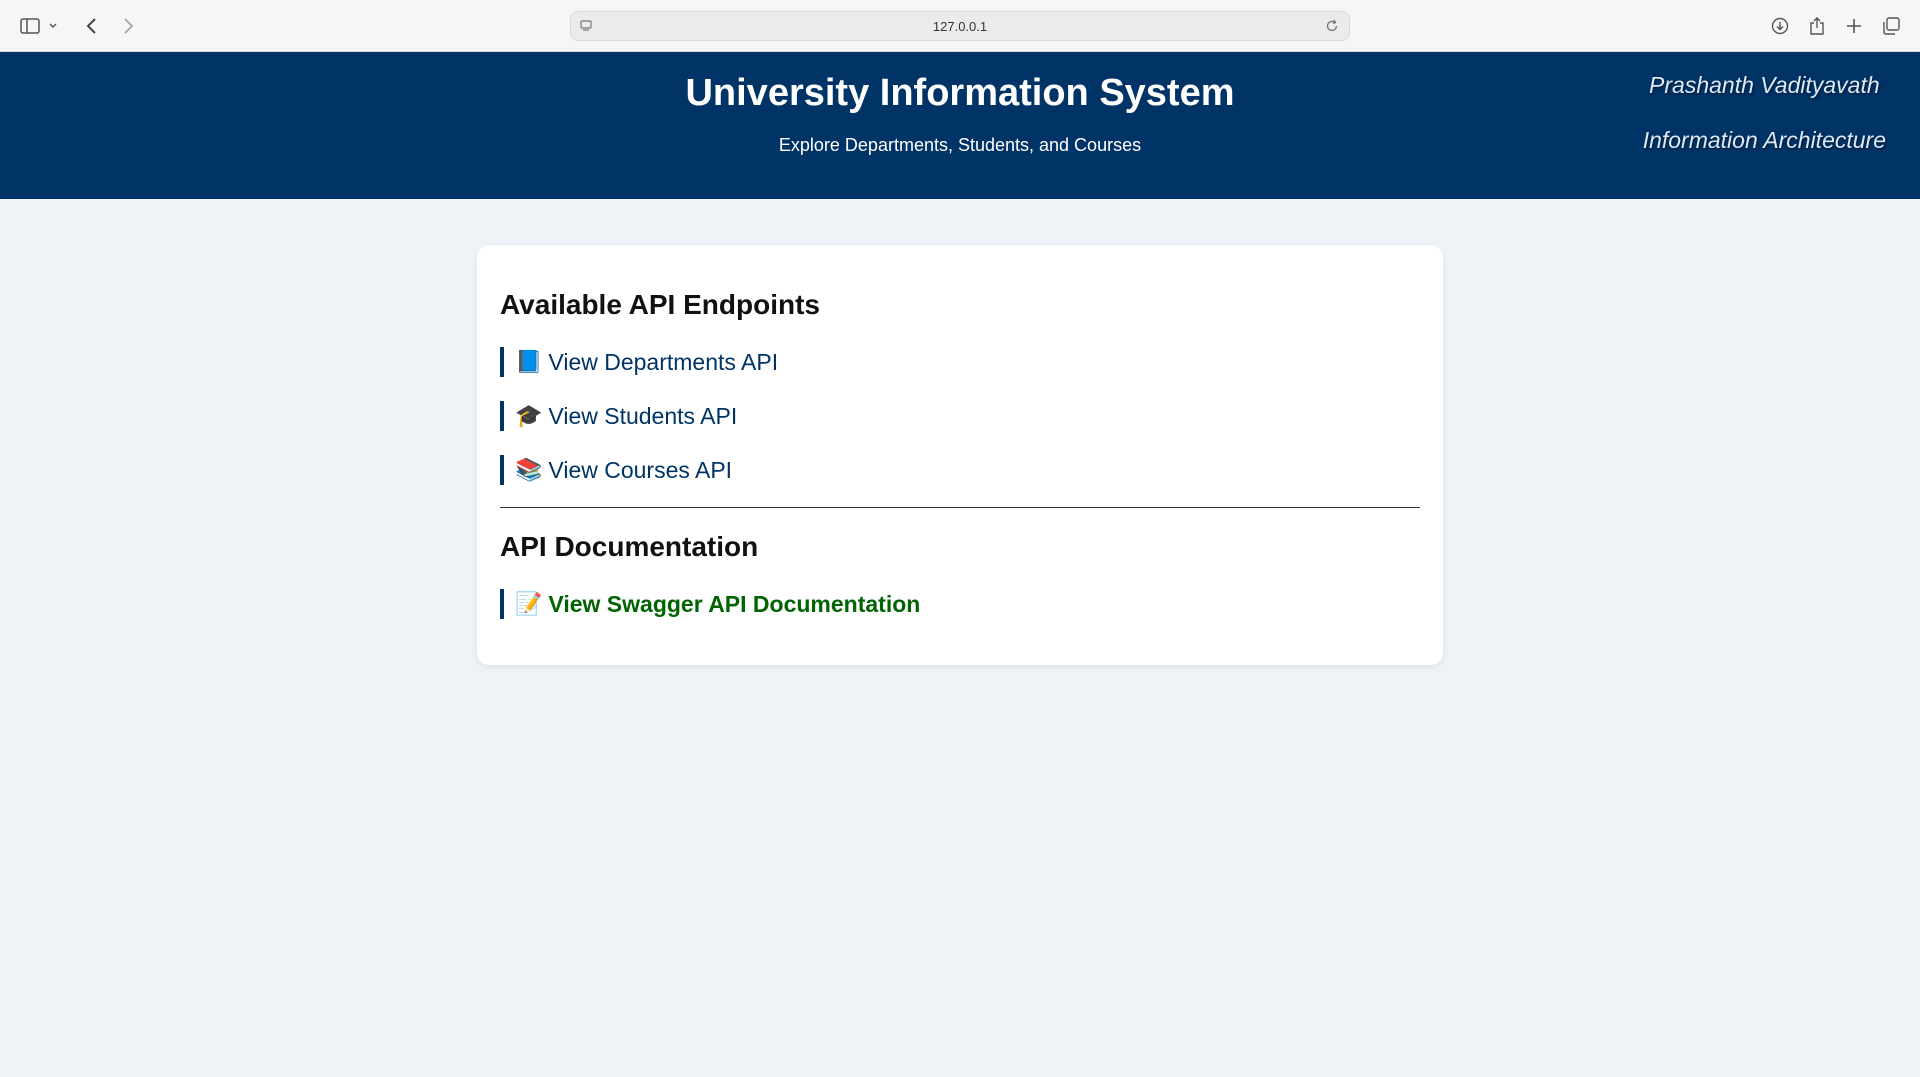 The width and height of the screenshot is (1920, 1077). Describe the element at coordinates (128, 26) in the screenshot. I see `forward-icon` at that location.